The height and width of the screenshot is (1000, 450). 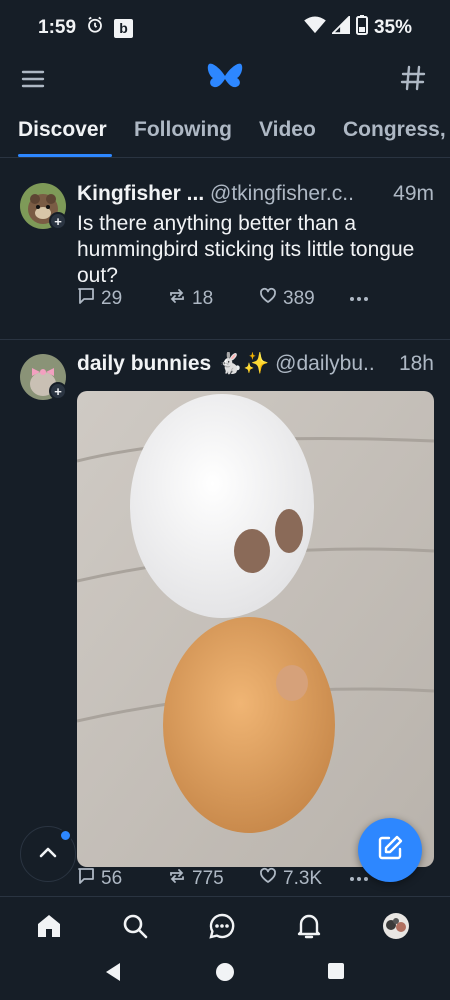 What do you see at coordinates (49, 926) in the screenshot?
I see `home-icon` at bounding box center [49, 926].